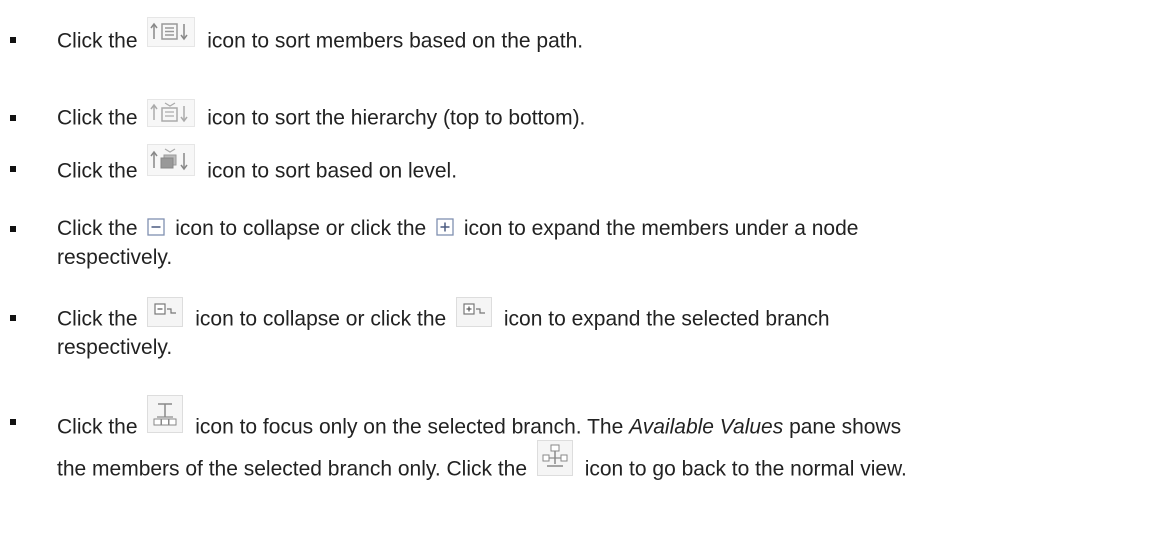 This screenshot has width=1163, height=546. Describe the element at coordinates (661, 228) in the screenshot. I see `item-text-suffix: icon to expand the members under a node` at that location.